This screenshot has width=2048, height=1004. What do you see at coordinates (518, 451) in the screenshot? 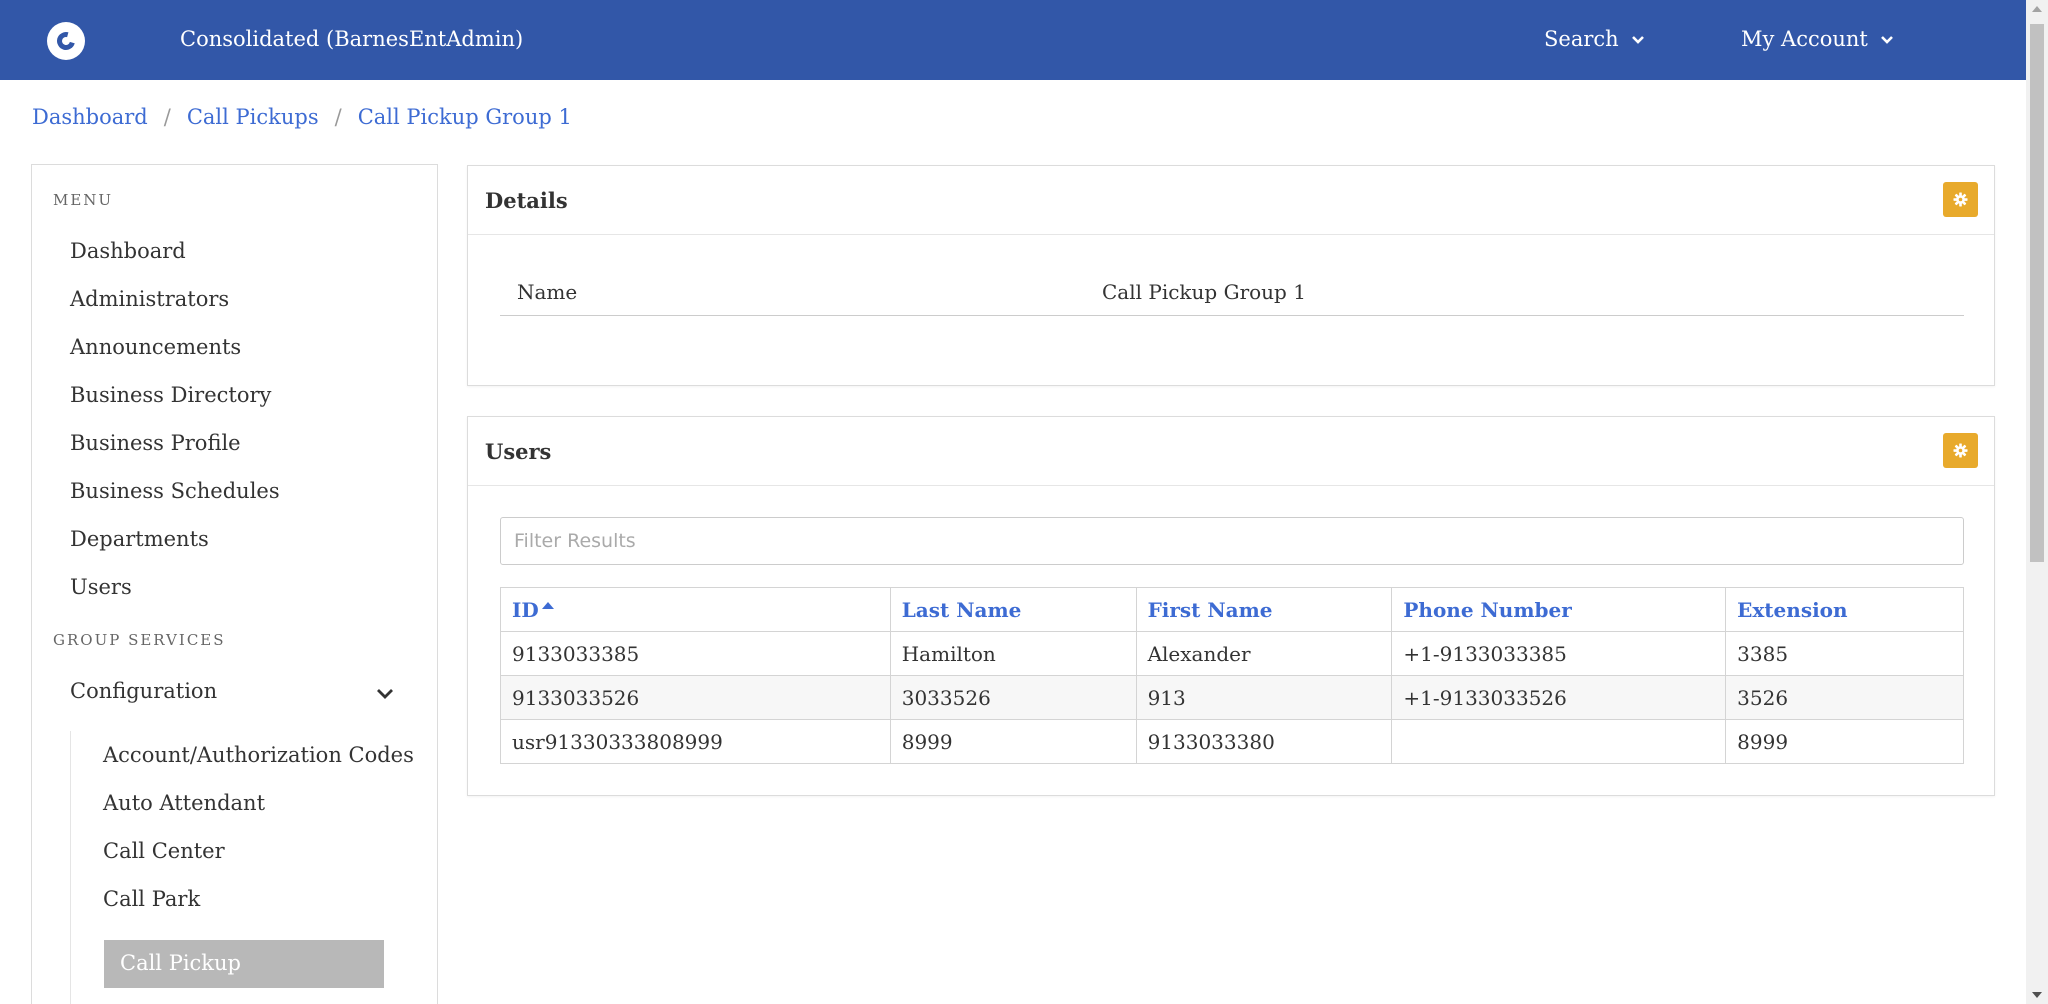
I see `users-title: Users` at bounding box center [518, 451].